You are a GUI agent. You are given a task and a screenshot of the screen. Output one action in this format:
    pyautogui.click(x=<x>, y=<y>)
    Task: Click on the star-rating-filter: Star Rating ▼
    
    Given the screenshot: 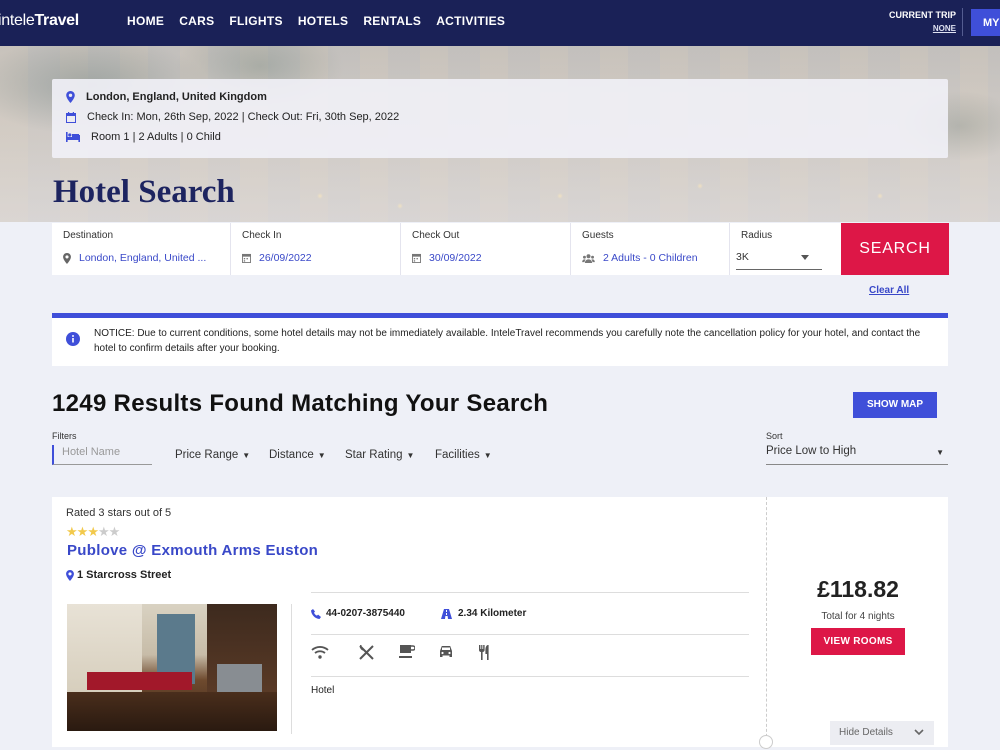 What is the action you would take?
    pyautogui.click(x=379, y=455)
    